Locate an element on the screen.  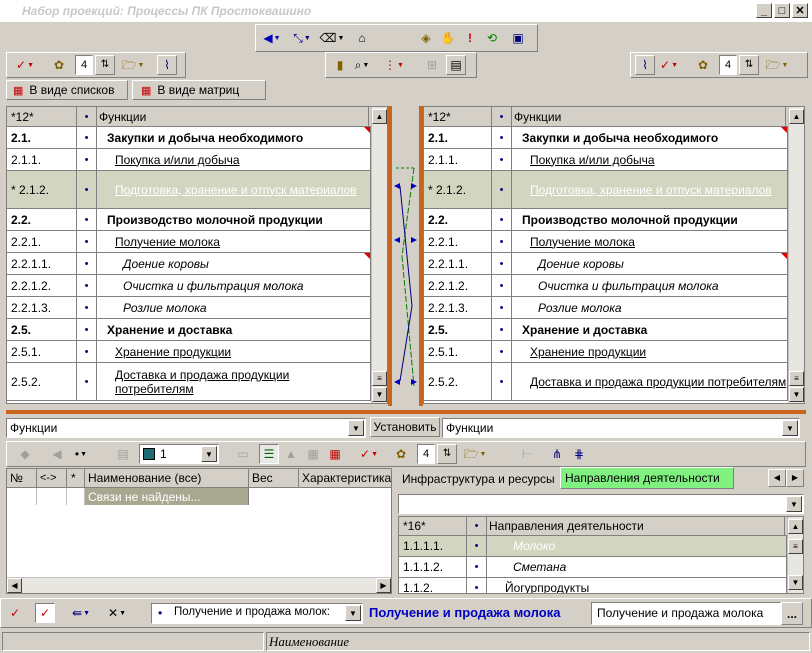
home-icon: ⌂ is located at coordinates (362, 38).